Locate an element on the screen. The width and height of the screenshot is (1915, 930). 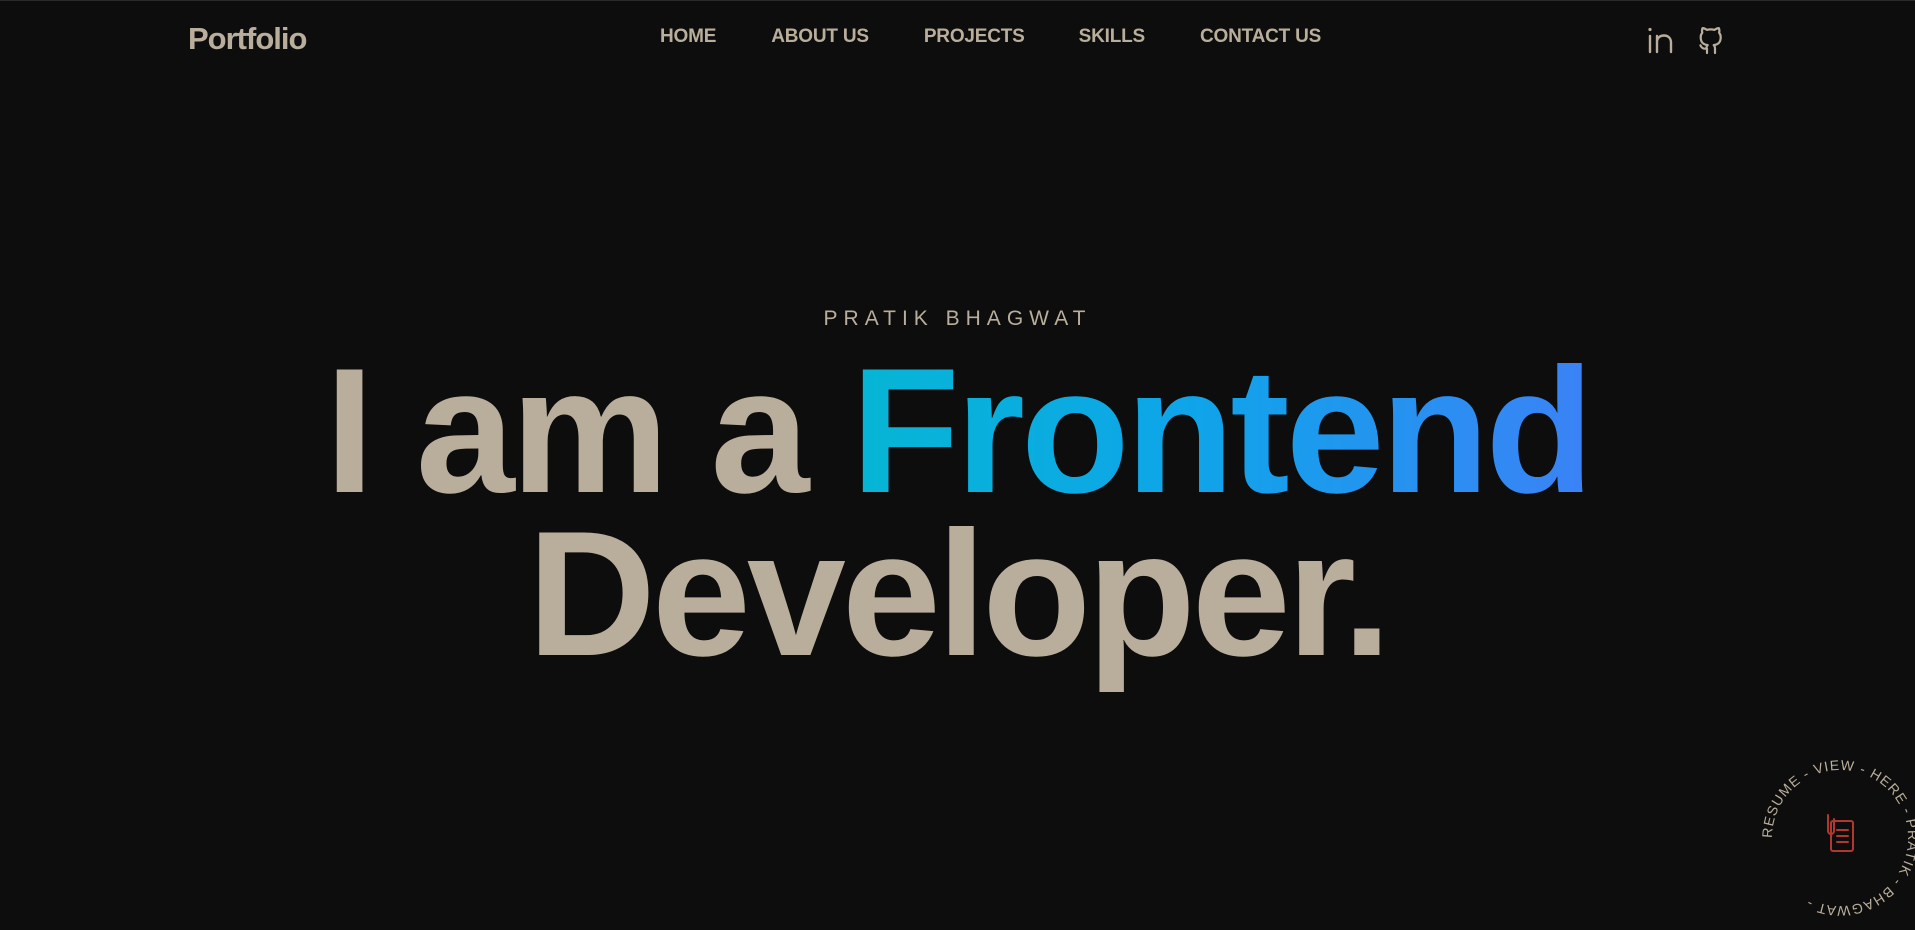
nav-home: HOME is located at coordinates (688, 37).